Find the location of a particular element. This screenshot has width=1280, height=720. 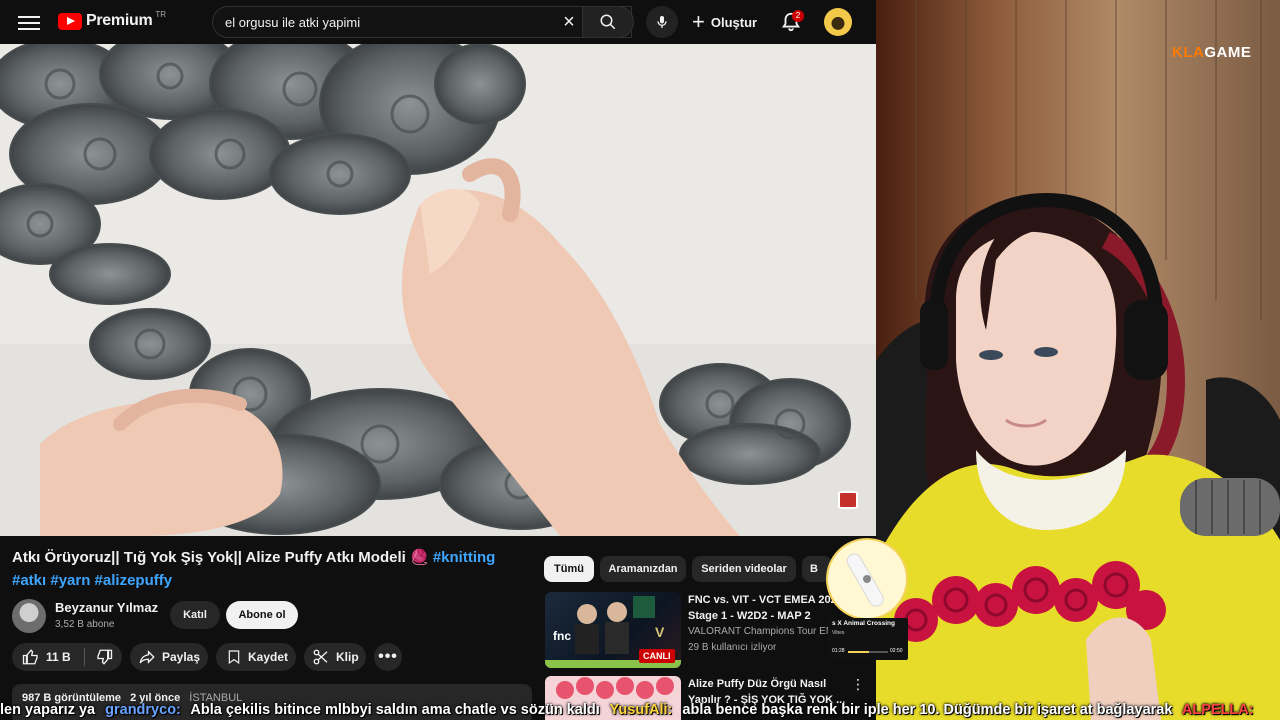

clear-icon: × is located at coordinates (569, 22).